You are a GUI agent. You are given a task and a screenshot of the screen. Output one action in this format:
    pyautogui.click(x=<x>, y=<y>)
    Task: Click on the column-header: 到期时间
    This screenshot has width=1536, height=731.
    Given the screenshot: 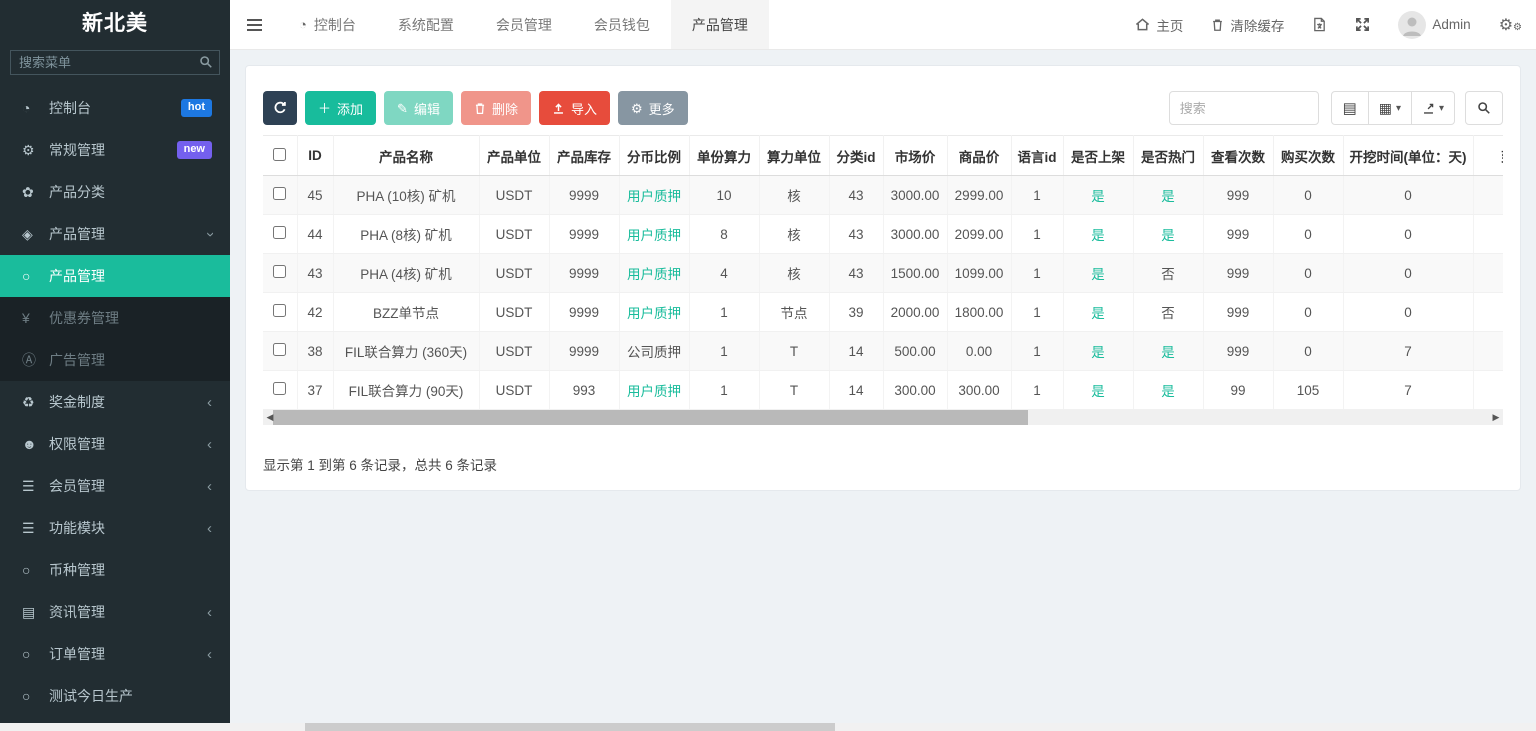 What is the action you would take?
    pyautogui.click(x=1488, y=155)
    